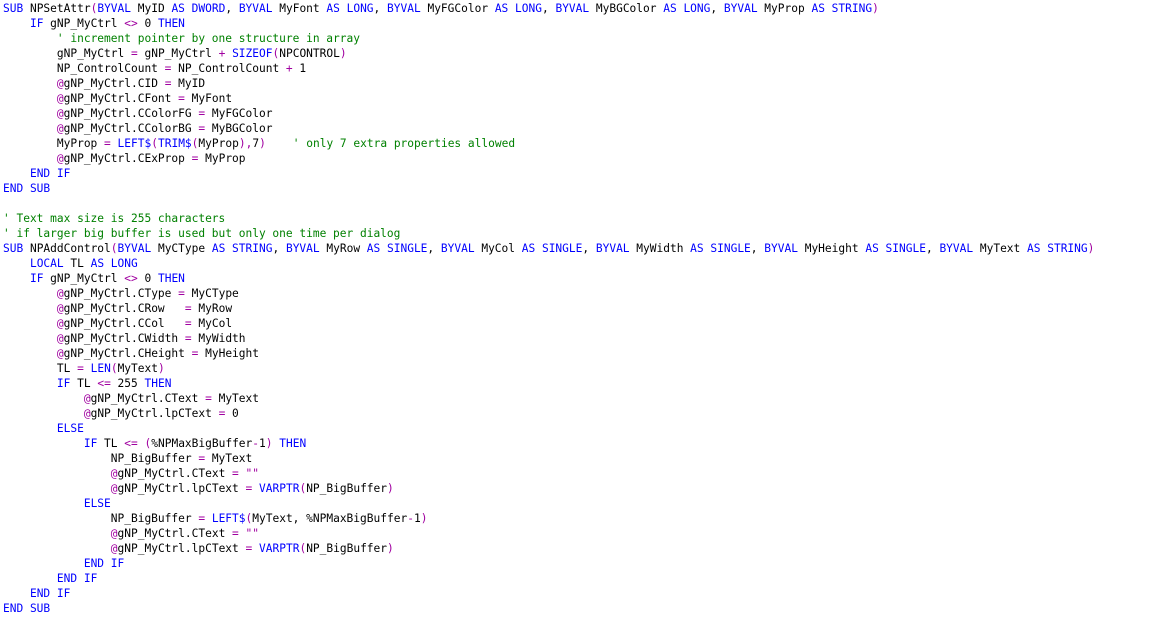 The height and width of the screenshot is (623, 1150). Describe the element at coordinates (218, 338) in the screenshot. I see `code-token: MyWidth` at that location.